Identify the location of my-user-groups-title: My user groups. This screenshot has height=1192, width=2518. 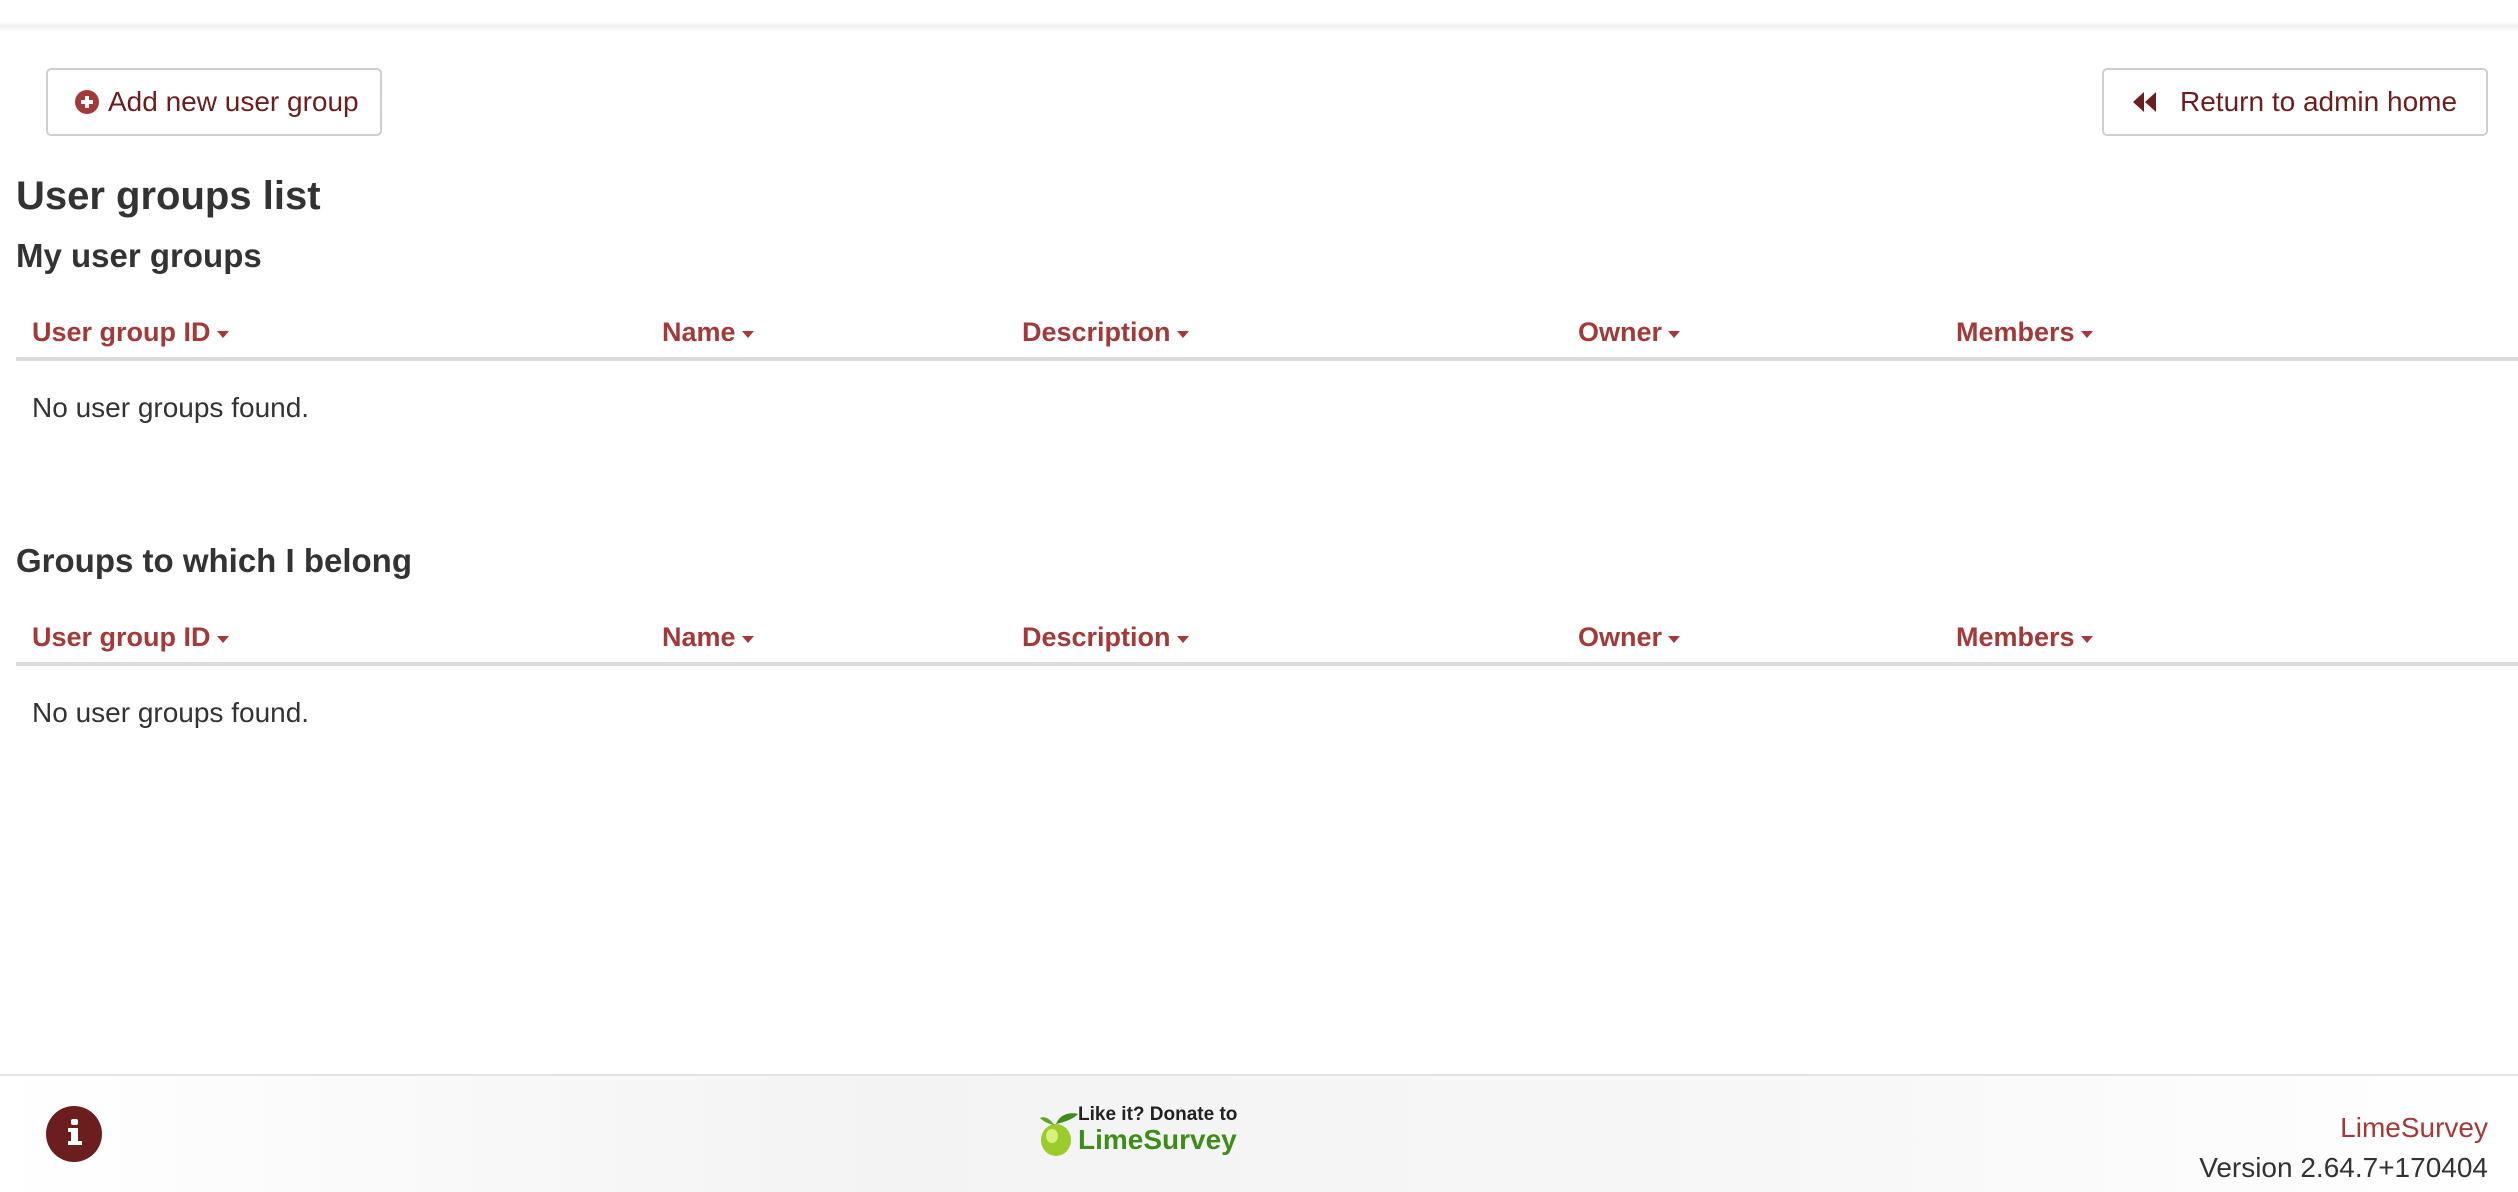
(139, 255).